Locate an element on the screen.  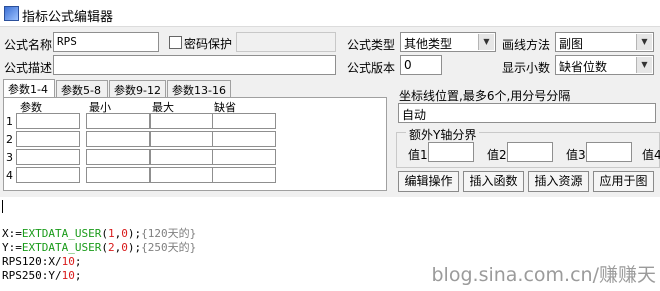
draw-method-label: 画线方法 is located at coordinates (526, 45).